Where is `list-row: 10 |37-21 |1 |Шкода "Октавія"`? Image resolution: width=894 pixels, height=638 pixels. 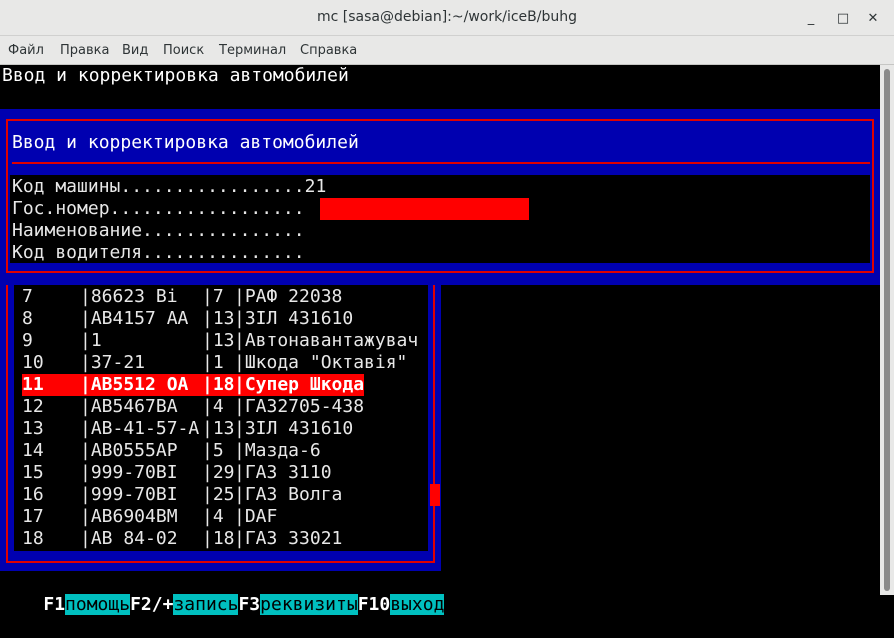 list-row: 10 |37-21 |1 |Шкода "Октавія" is located at coordinates (218, 363).